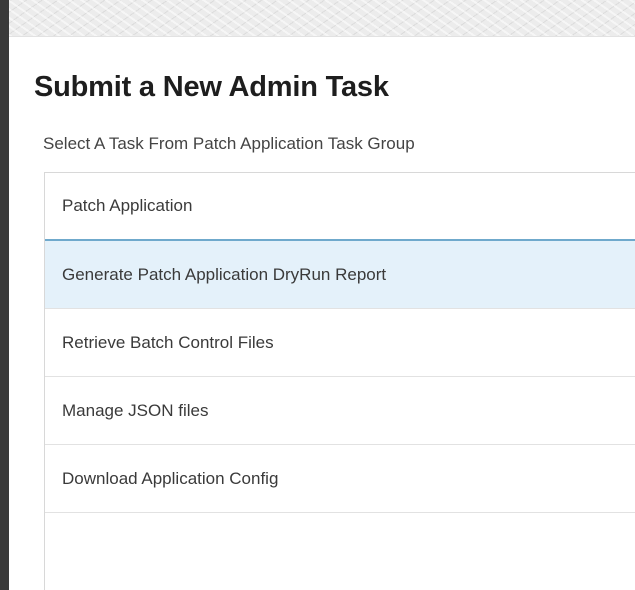 The width and height of the screenshot is (635, 590). Describe the element at coordinates (168, 342) in the screenshot. I see `task-item-label: Retrieve Batch Control Files` at that location.